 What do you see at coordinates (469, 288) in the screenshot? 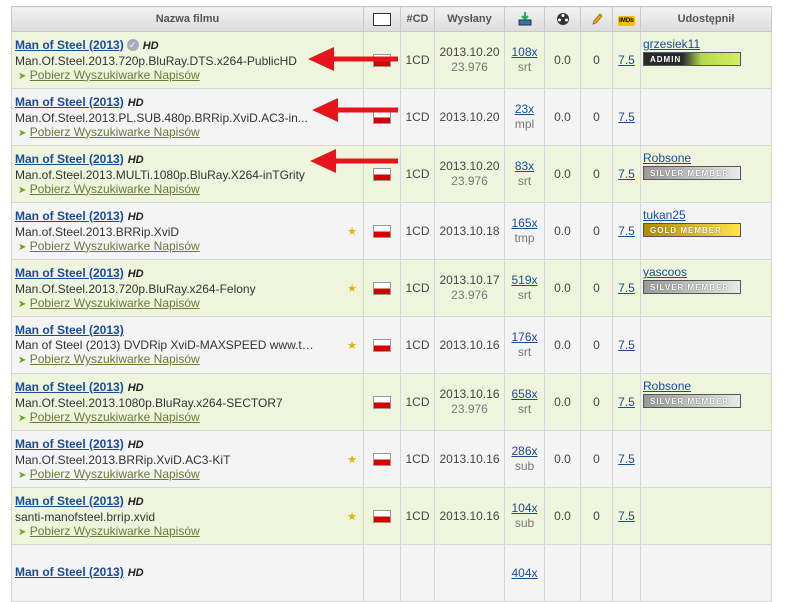
I see `upload-date-cell: 2013.10.17 23.976` at bounding box center [469, 288].